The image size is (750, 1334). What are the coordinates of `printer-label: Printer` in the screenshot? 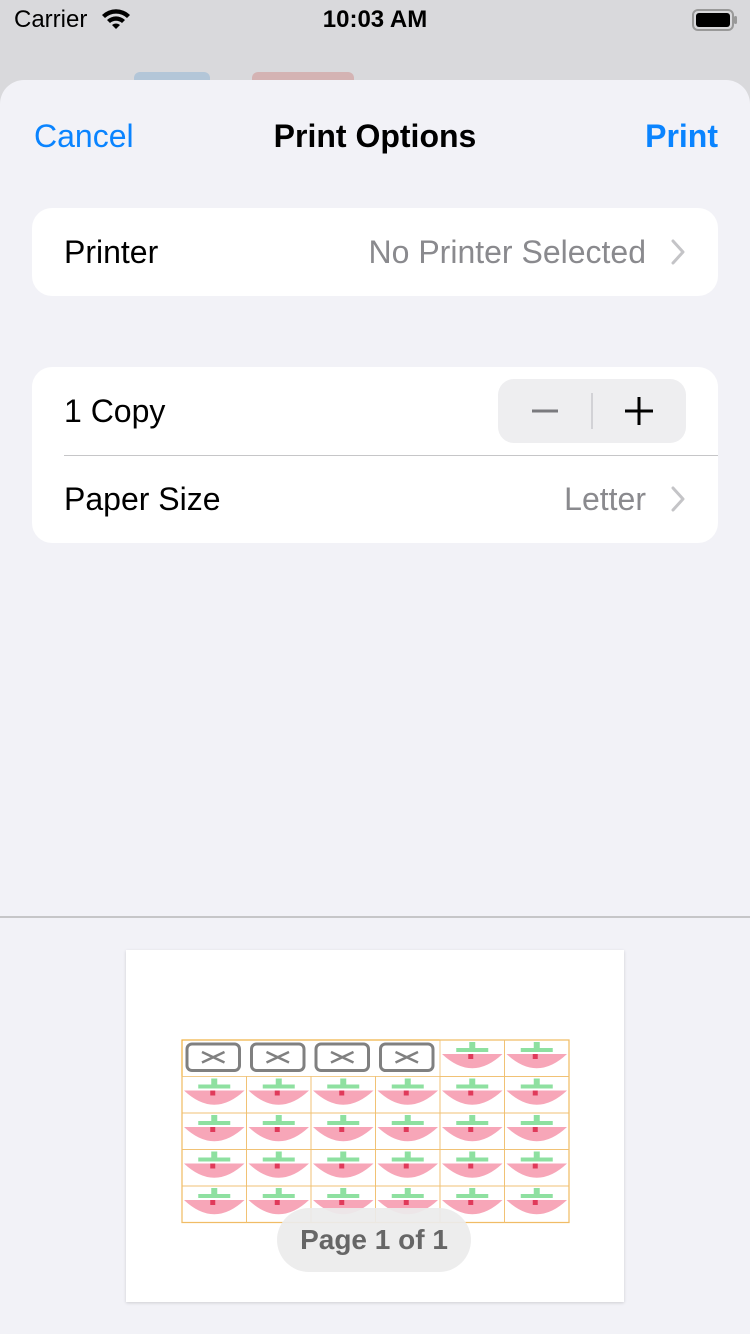 It's located at (111, 251).